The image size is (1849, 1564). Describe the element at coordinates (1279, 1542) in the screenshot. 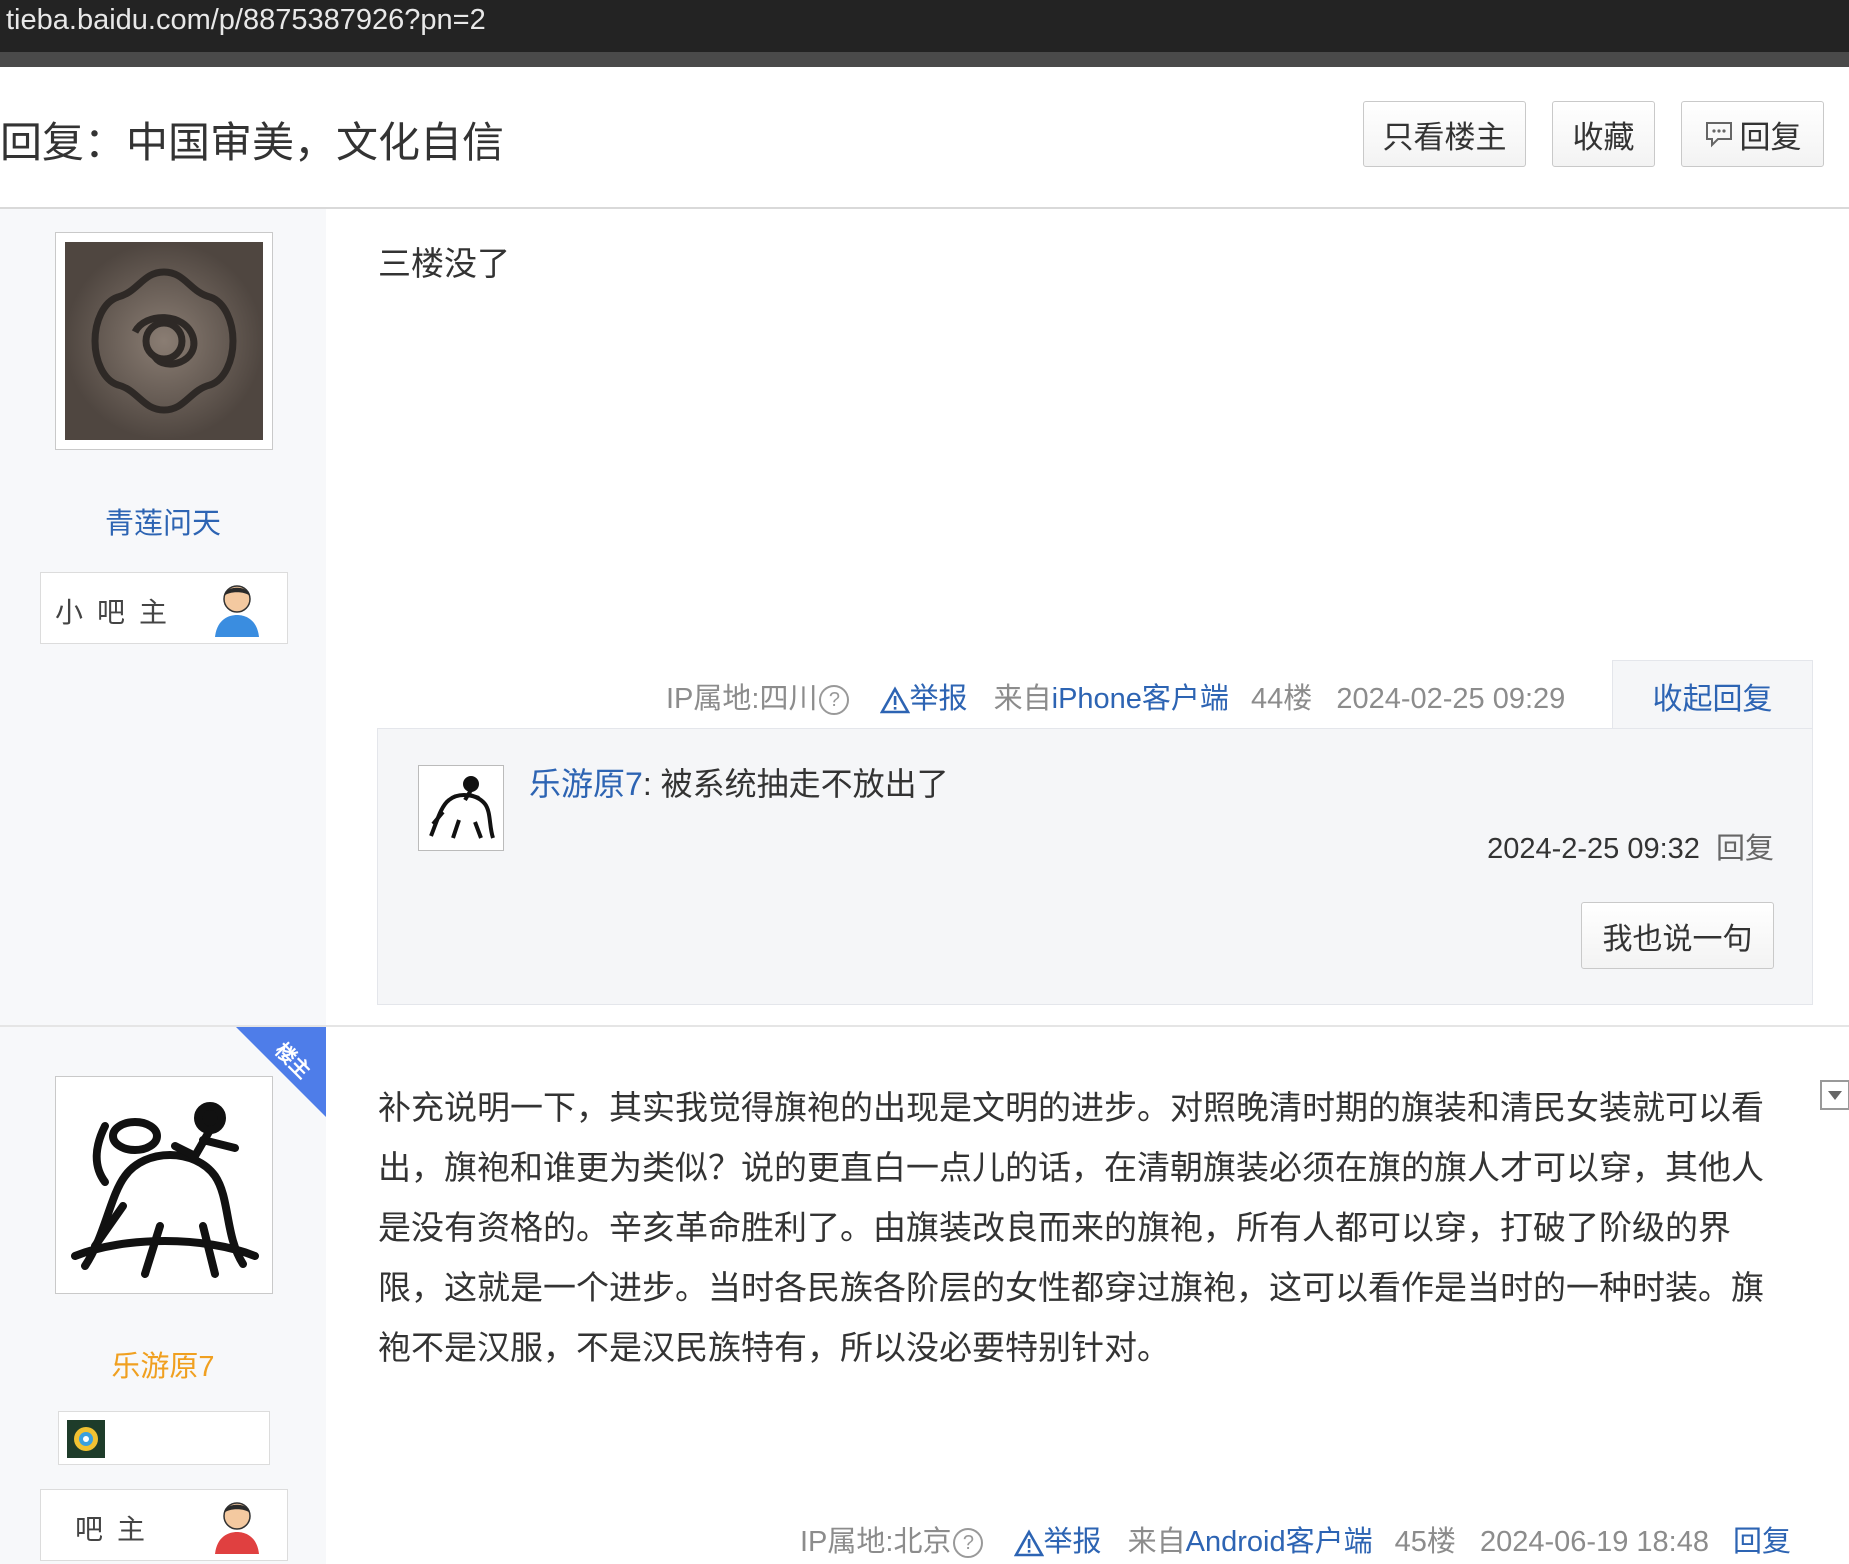

I see `client-link: Android客户端` at that location.